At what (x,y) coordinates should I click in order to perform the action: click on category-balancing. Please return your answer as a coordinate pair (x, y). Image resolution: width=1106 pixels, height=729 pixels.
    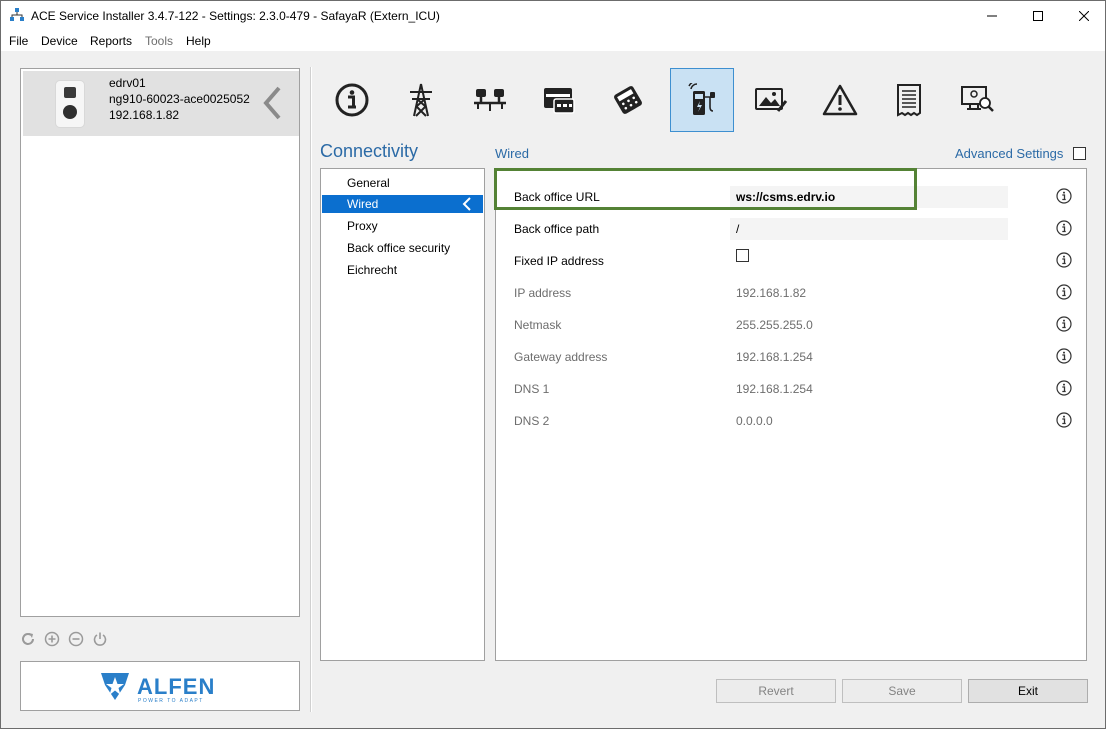
    Looking at the image, I should click on (490, 100).